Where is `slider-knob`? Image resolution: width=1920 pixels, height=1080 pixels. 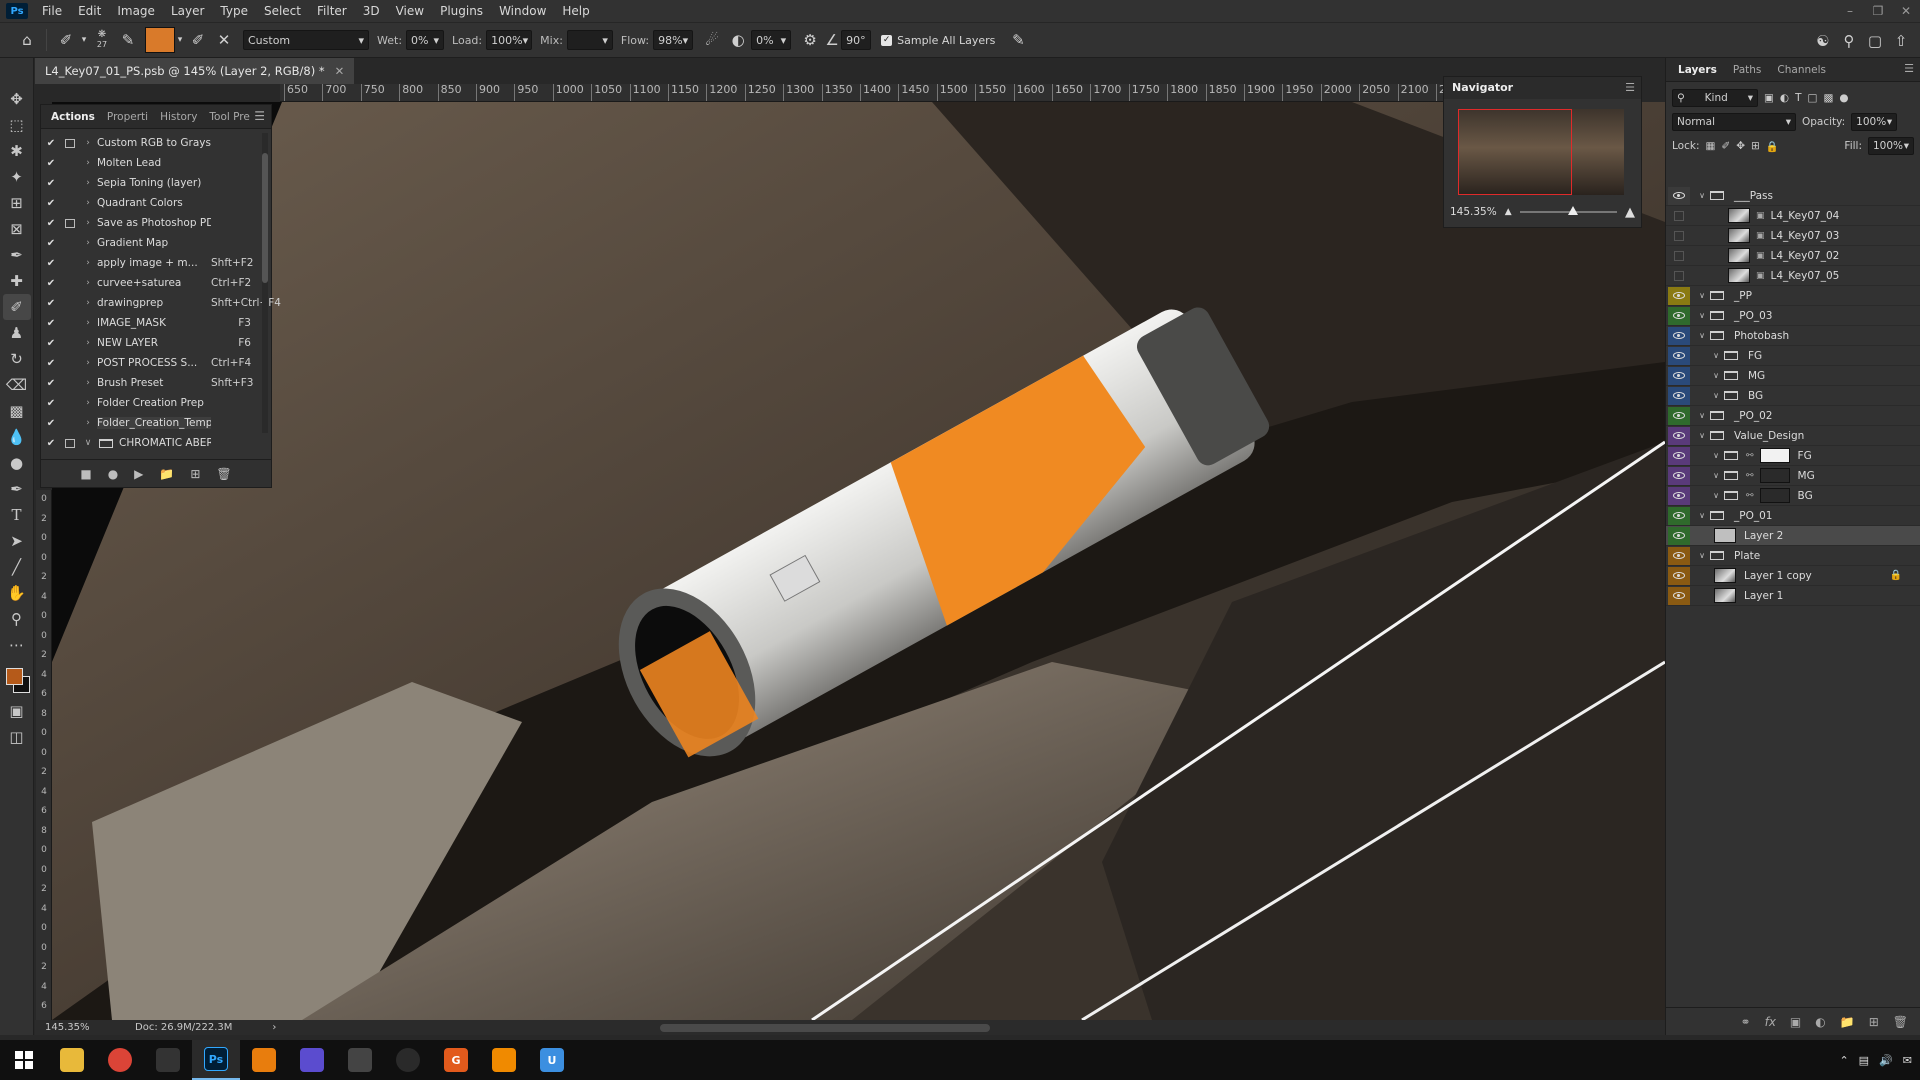 slider-knob is located at coordinates (1573, 210).